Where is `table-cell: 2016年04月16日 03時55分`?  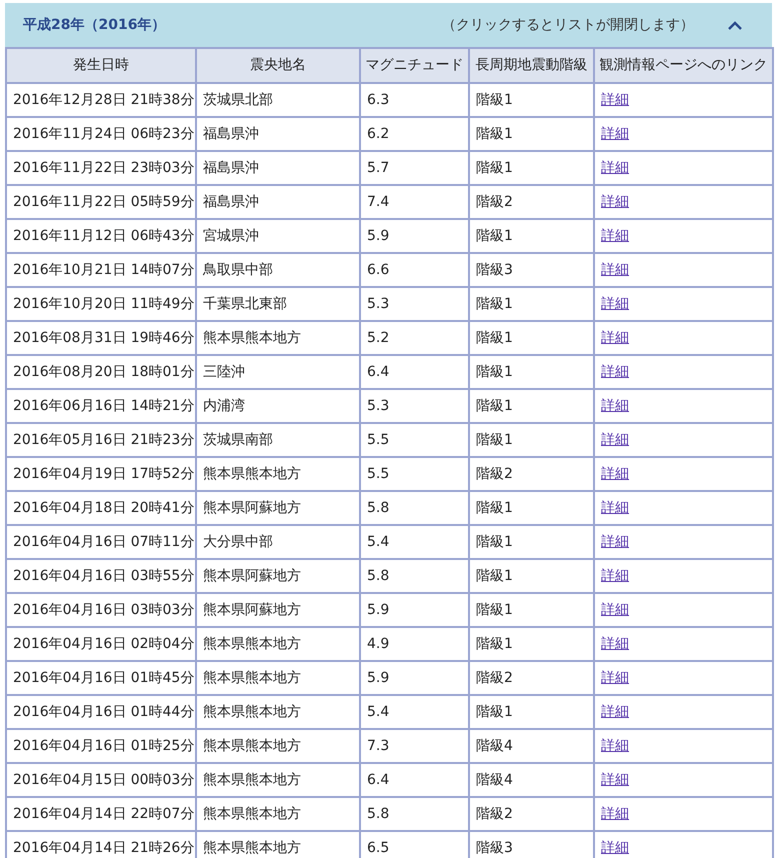 table-cell: 2016年04月16日 03時55分 is located at coordinates (101, 576).